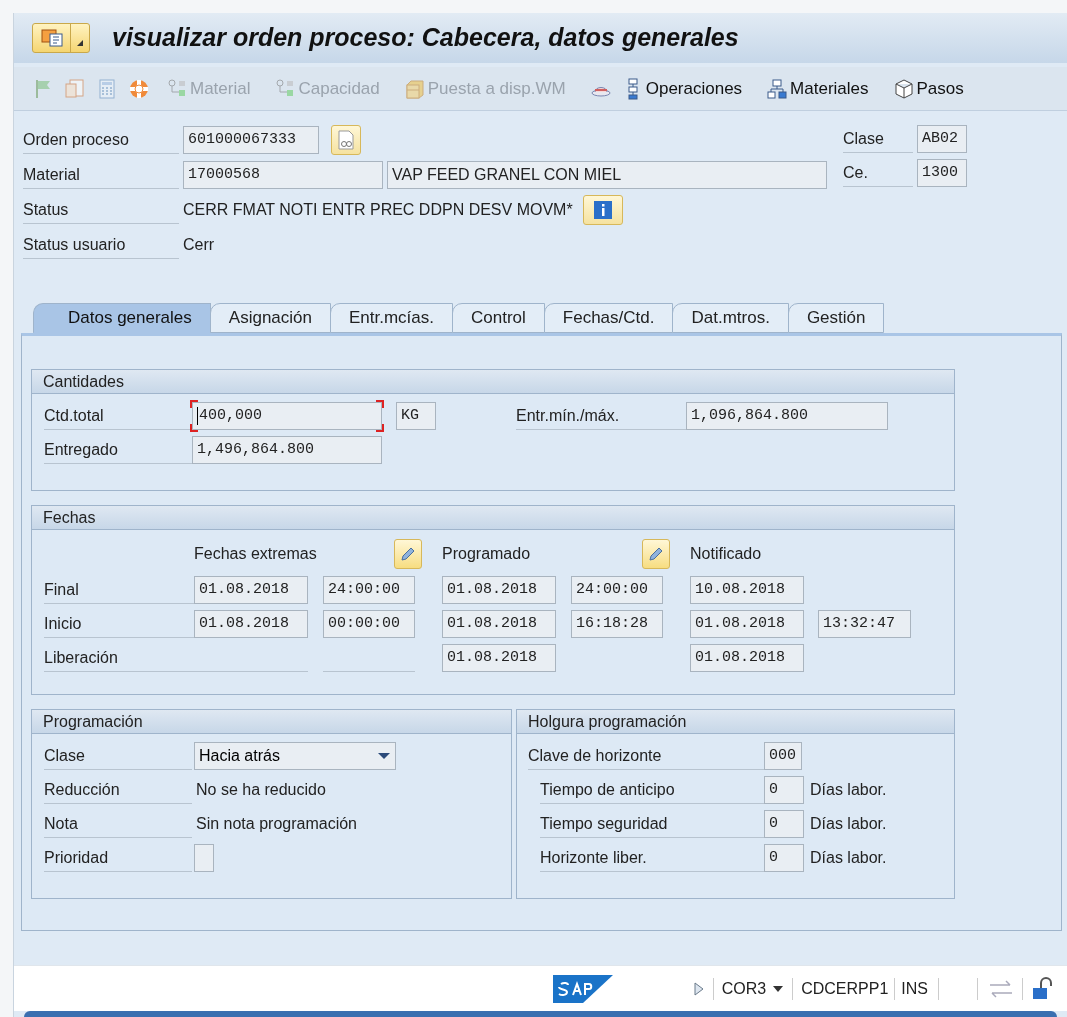 This screenshot has height=1017, width=1067. Describe the element at coordinates (276, 824) in the screenshot. I see `value-text: Sin nota programación` at that location.